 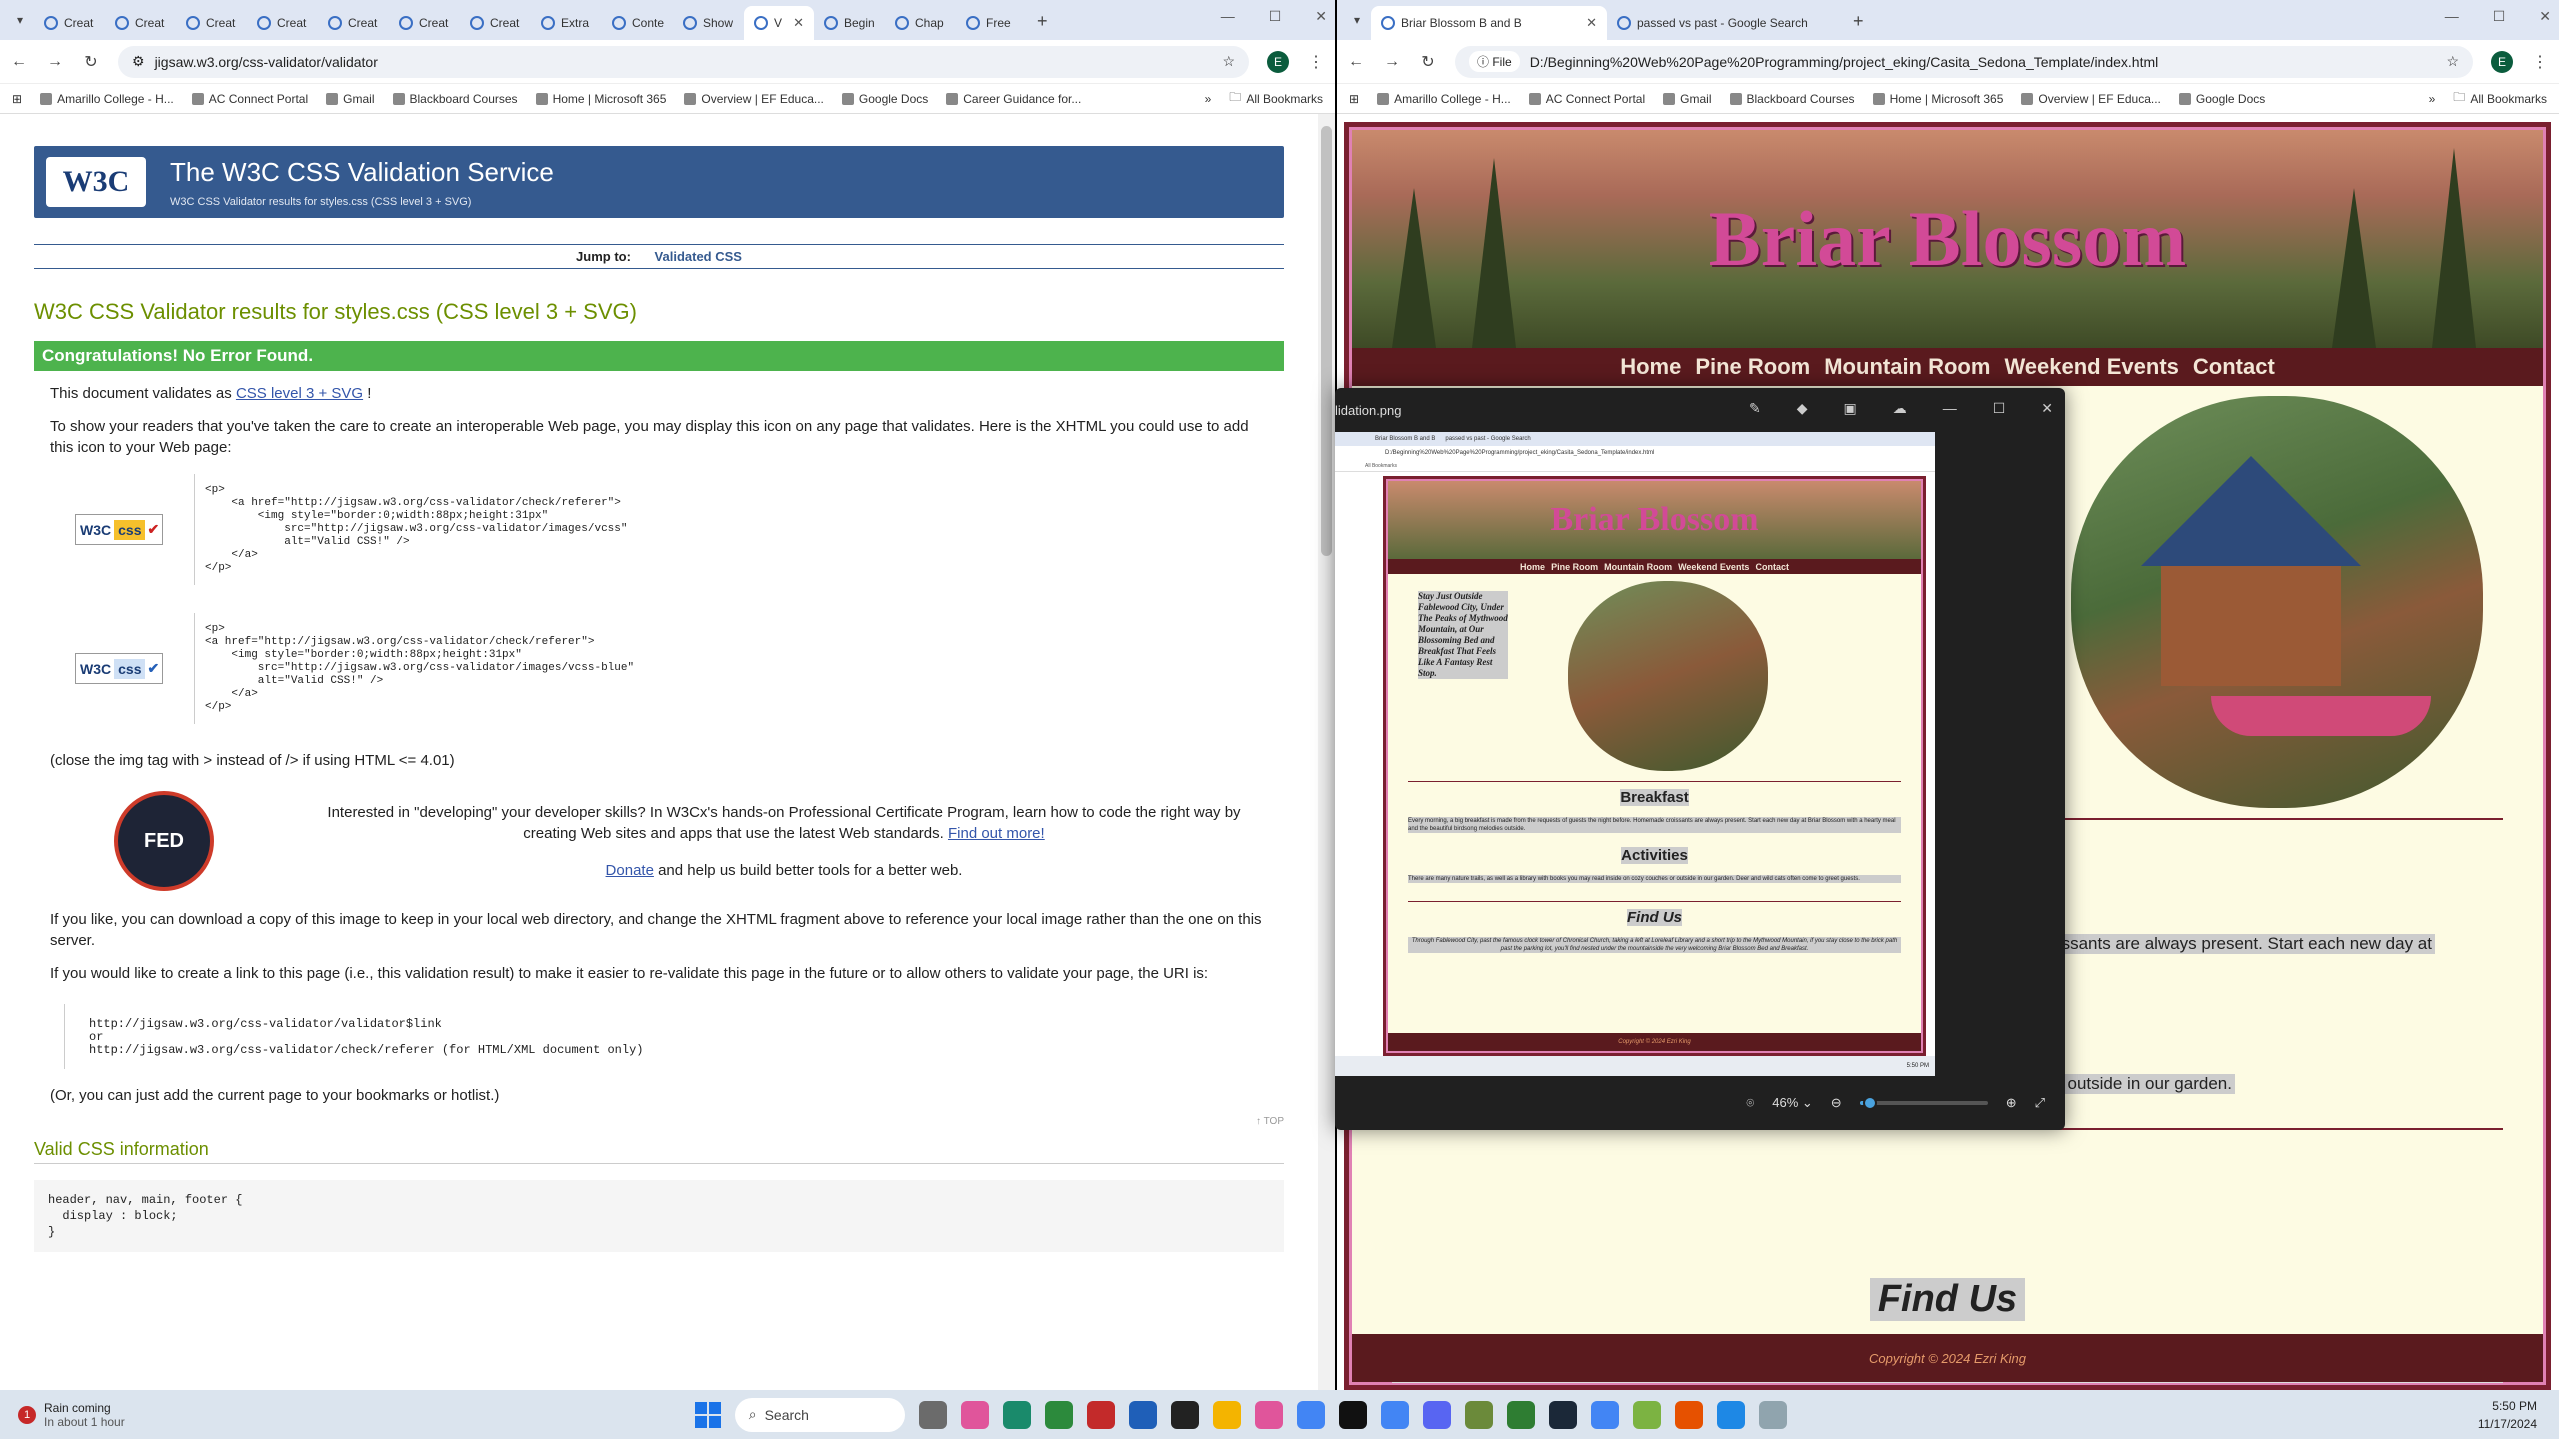 I want to click on weather-widget: 1 Rain coming In about 1 hour, so click(x=62, y=1415).